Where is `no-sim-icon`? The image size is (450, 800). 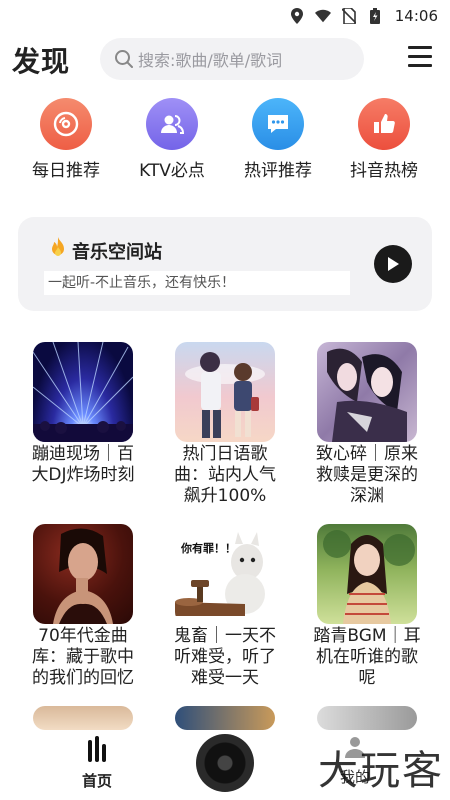 no-sim-icon is located at coordinates (349, 16).